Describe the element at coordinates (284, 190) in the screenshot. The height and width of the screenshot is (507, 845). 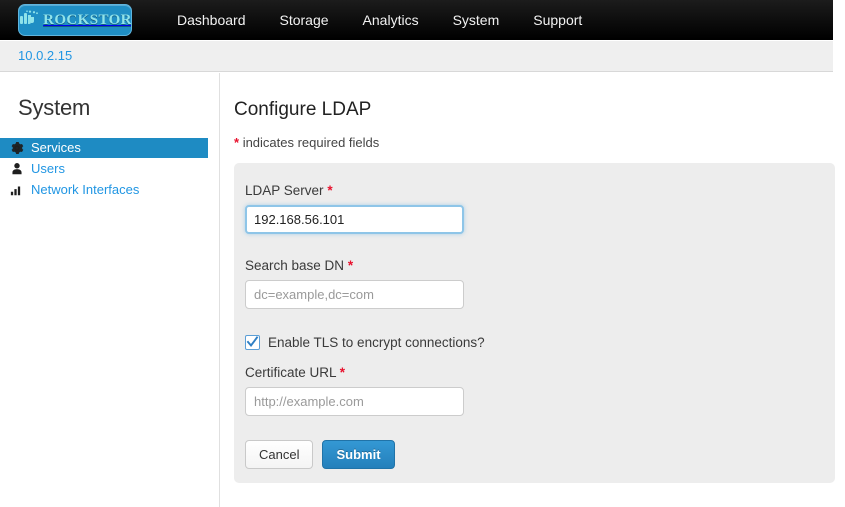
I see `field-ldap-server-label-text: LDAP Server` at that location.